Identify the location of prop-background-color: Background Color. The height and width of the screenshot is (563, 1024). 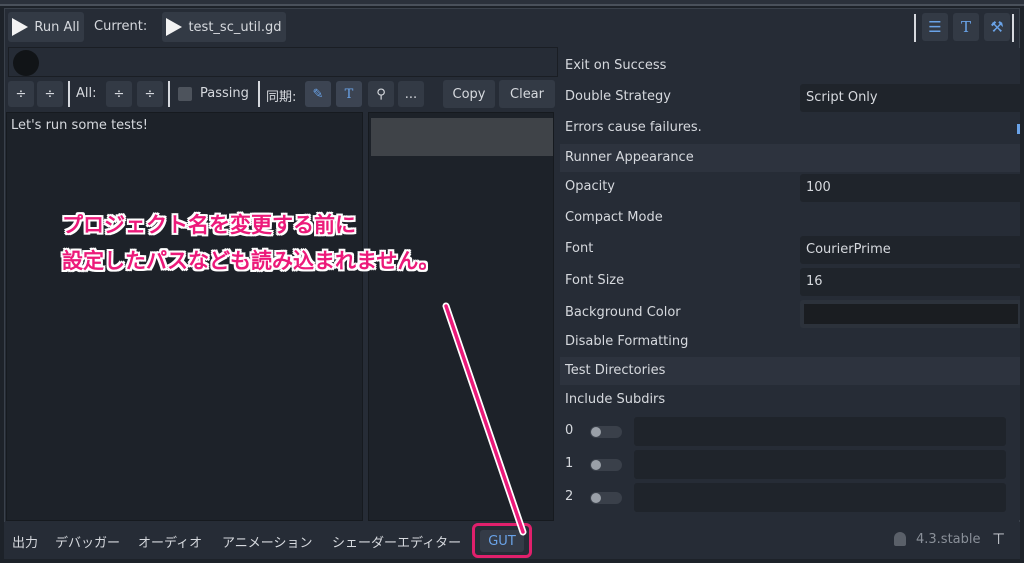
(790, 313).